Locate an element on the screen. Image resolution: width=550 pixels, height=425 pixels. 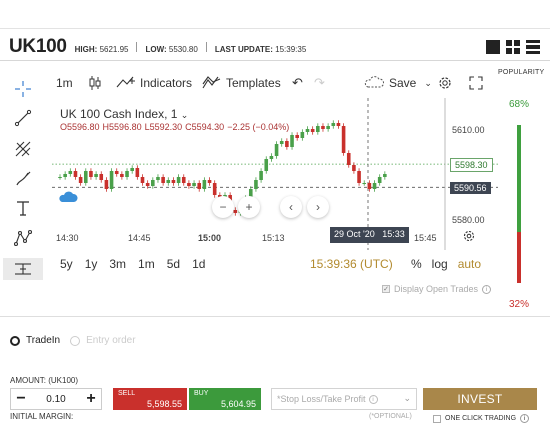
measure-tool-icon is located at coordinates (23, 269).